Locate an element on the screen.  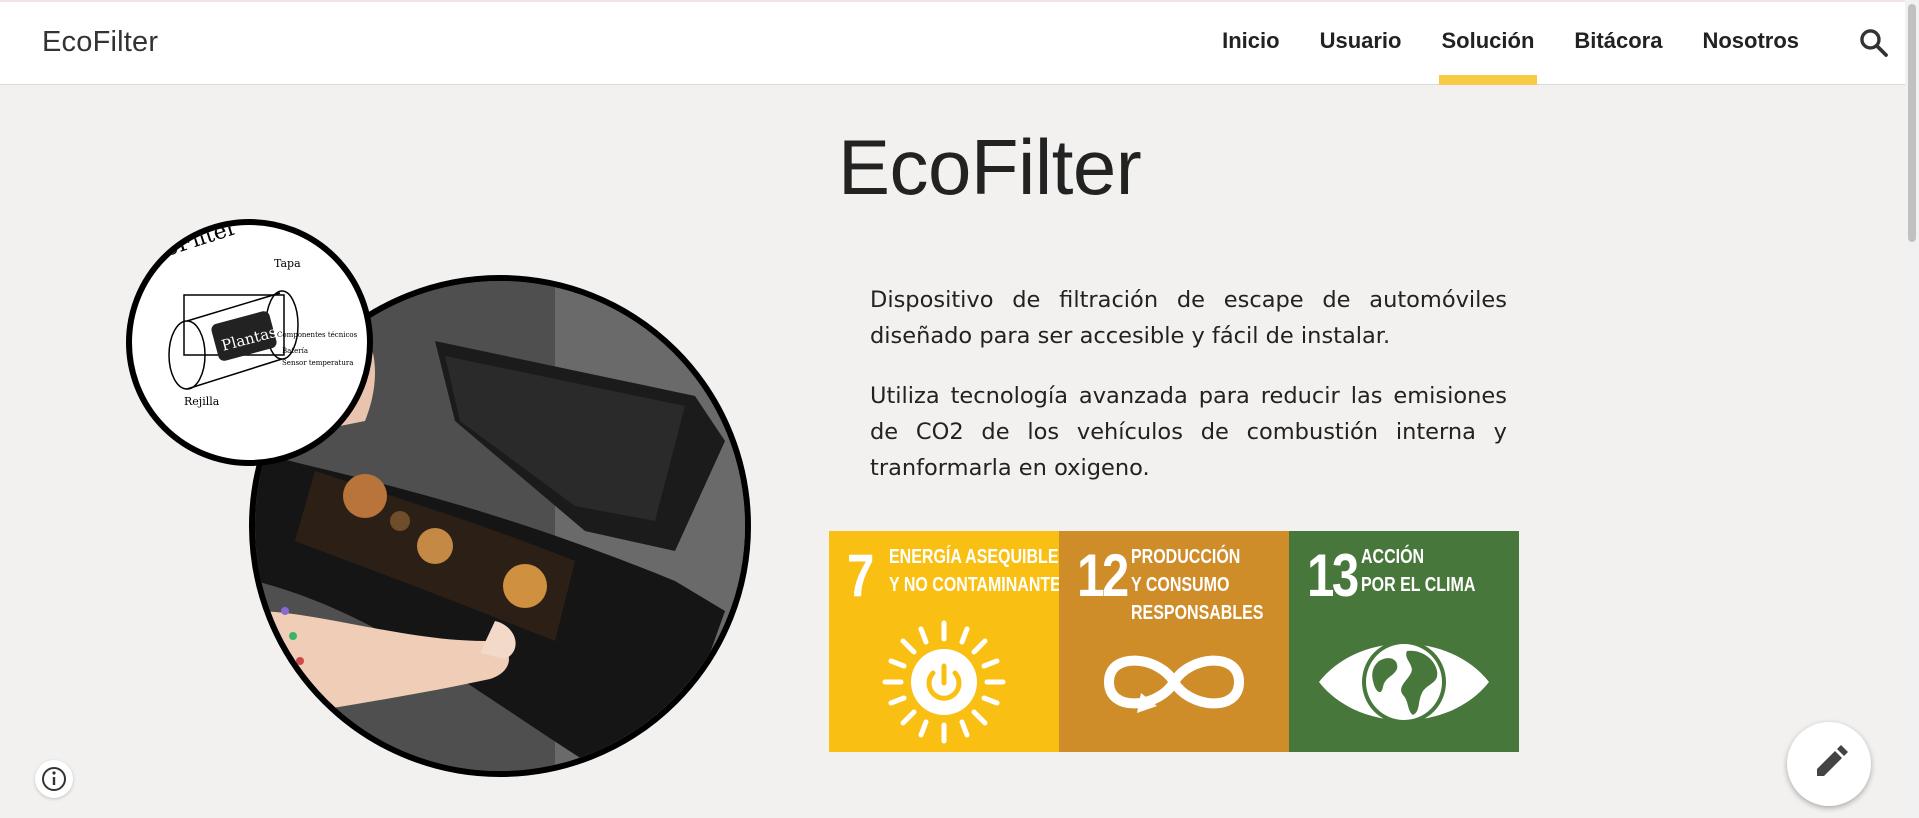
sketch-label-componentes: Componentes técnicos is located at coordinates (317, 335).